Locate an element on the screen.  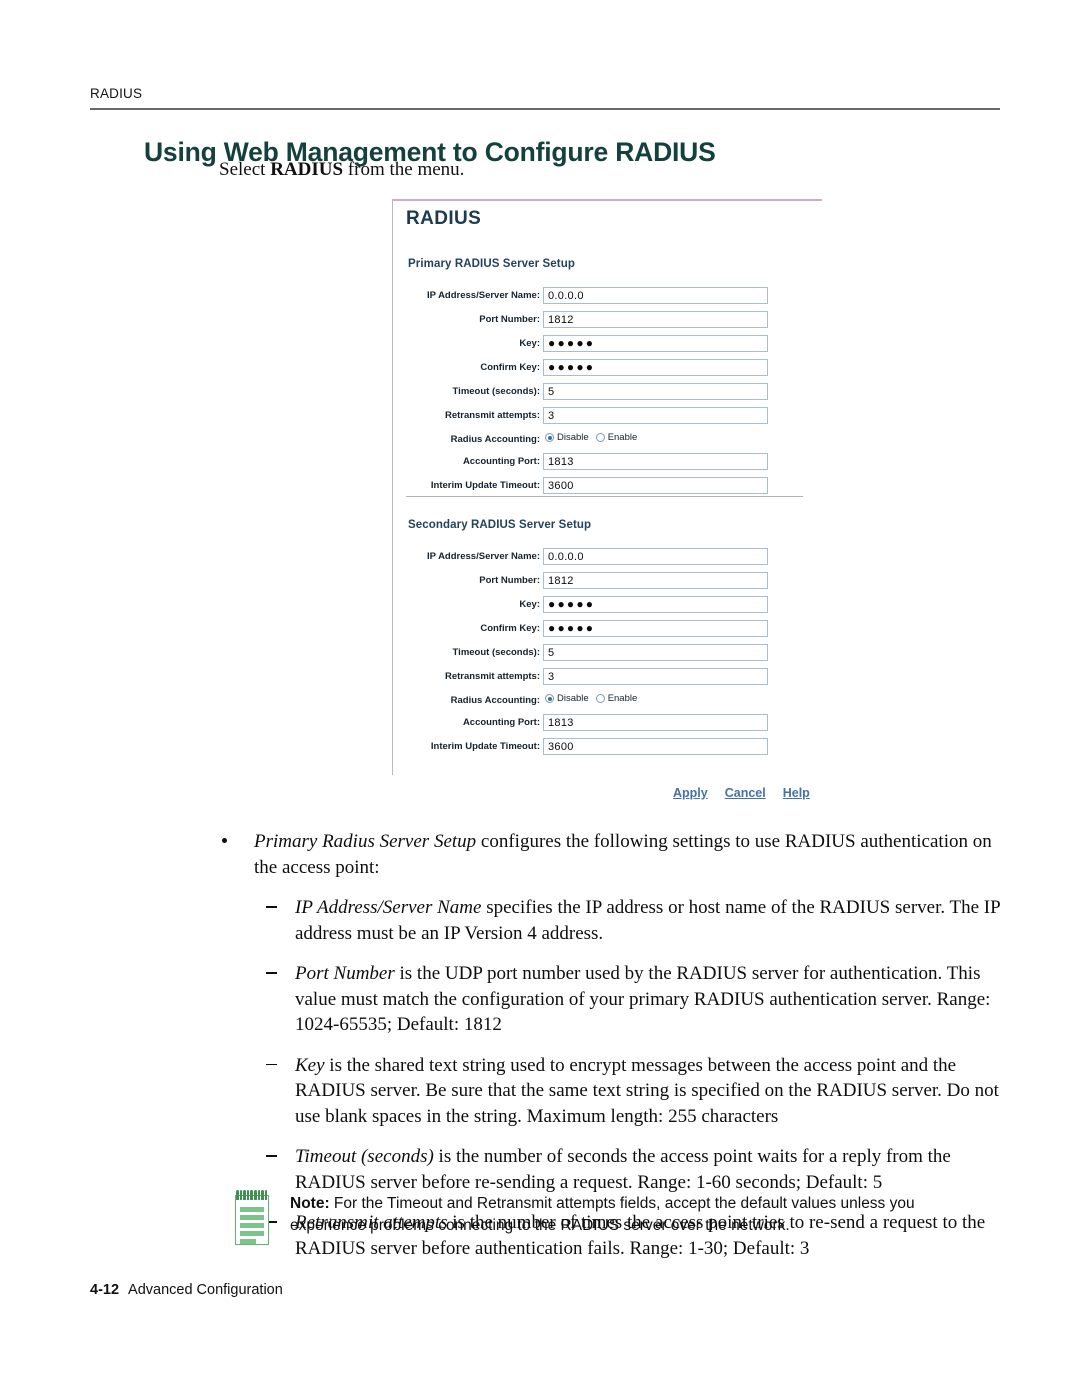
field-label: Timeout (seconds): is located at coordinates (496, 652).